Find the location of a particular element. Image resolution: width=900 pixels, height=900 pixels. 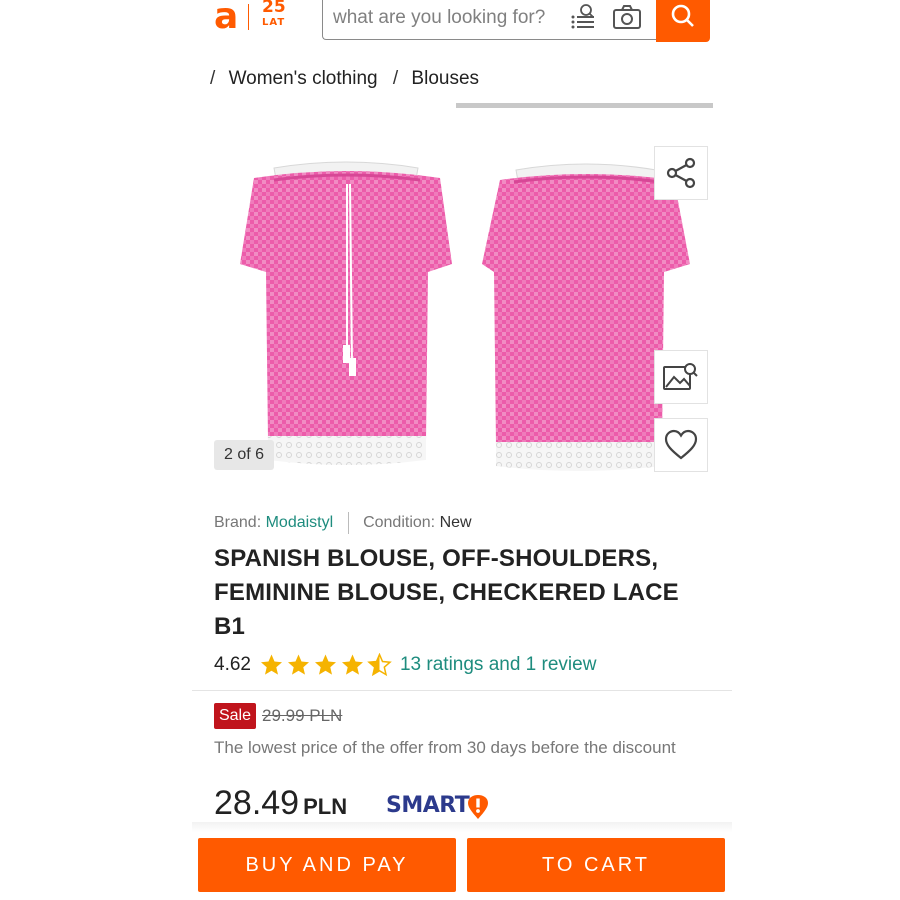

sale-badge: Sale is located at coordinates (235, 716).